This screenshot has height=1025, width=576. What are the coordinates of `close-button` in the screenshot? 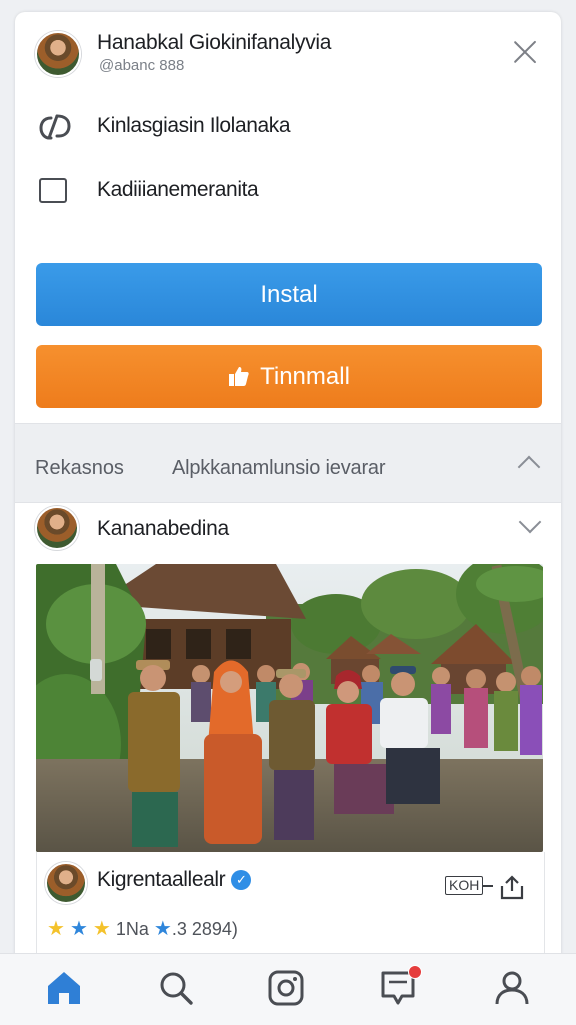 It's located at (525, 52).